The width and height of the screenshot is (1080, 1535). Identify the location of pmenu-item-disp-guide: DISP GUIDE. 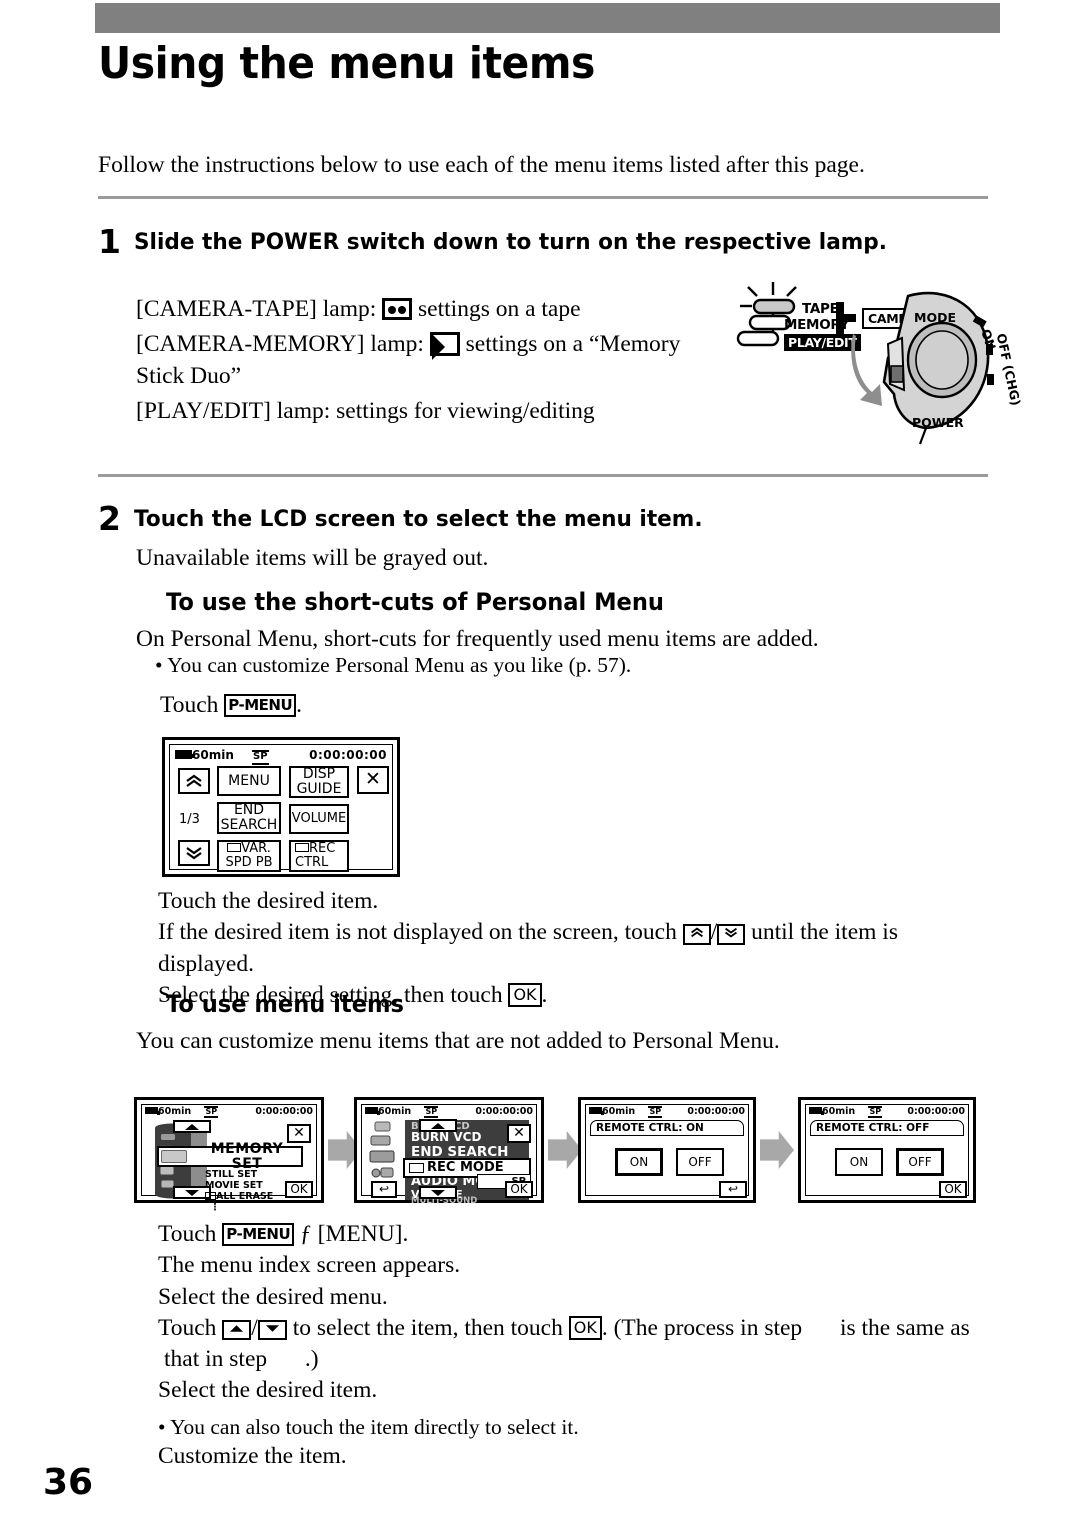
(319, 782).